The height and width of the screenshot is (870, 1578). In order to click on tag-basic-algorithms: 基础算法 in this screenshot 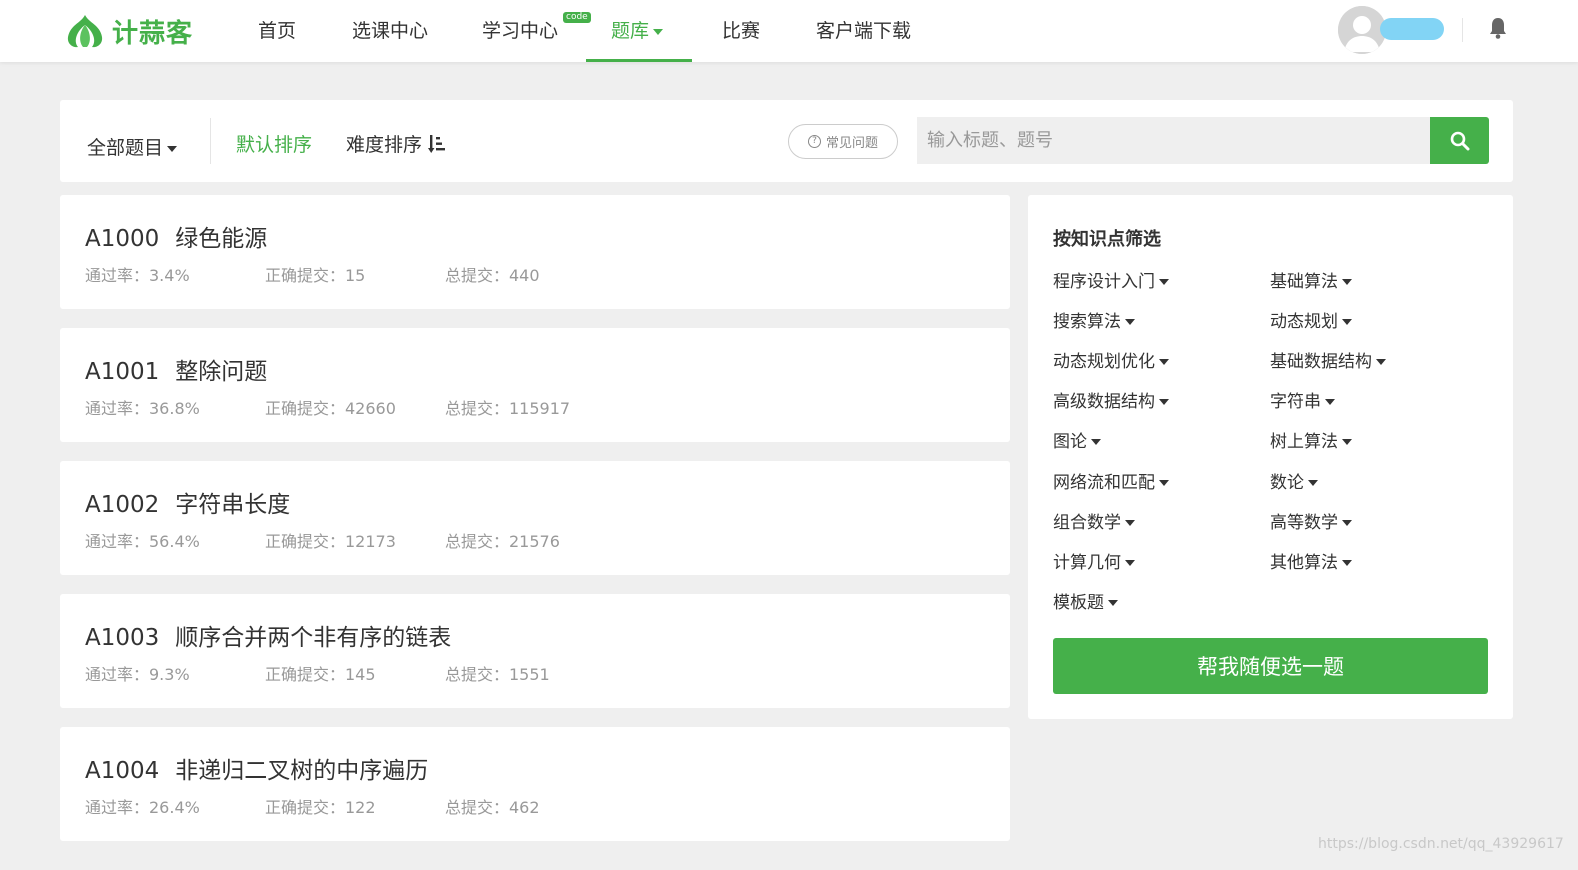, I will do `click(1311, 279)`.